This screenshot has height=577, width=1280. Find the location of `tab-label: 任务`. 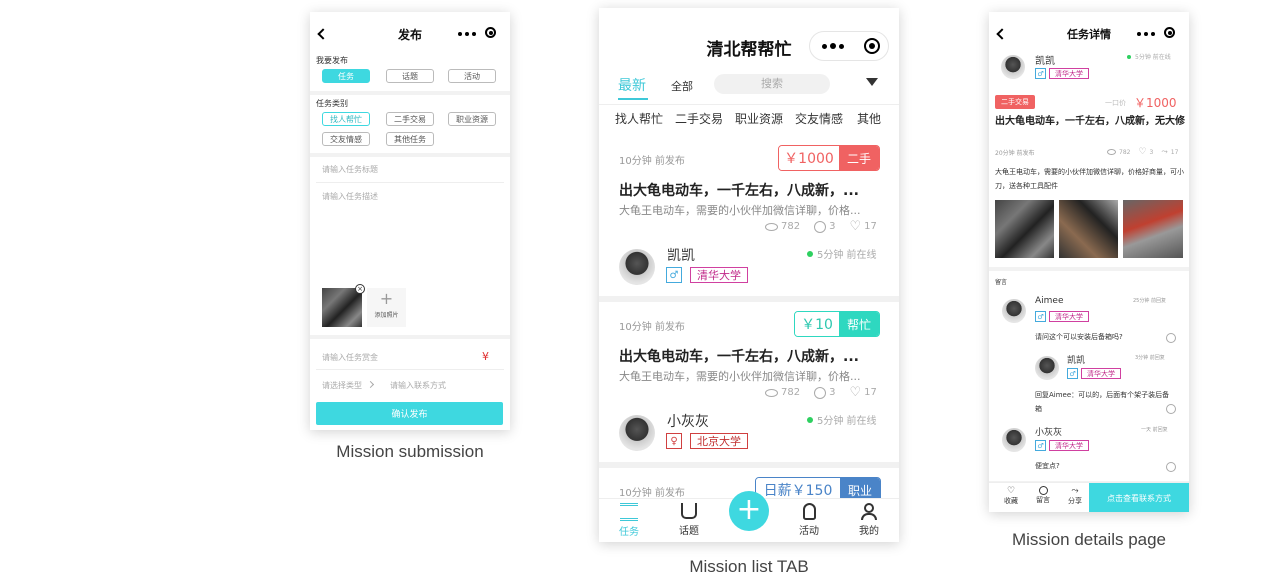

tab-label: 任务 is located at coordinates (629, 532).